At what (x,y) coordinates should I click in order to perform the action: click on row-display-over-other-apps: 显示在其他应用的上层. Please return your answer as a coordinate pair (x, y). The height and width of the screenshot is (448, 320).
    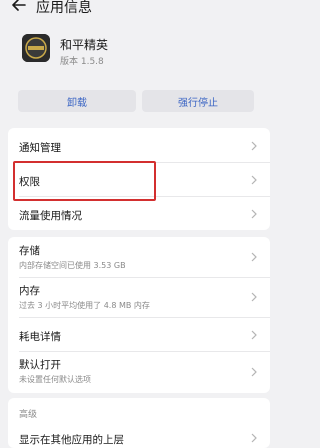
    Looking at the image, I should click on (139, 436).